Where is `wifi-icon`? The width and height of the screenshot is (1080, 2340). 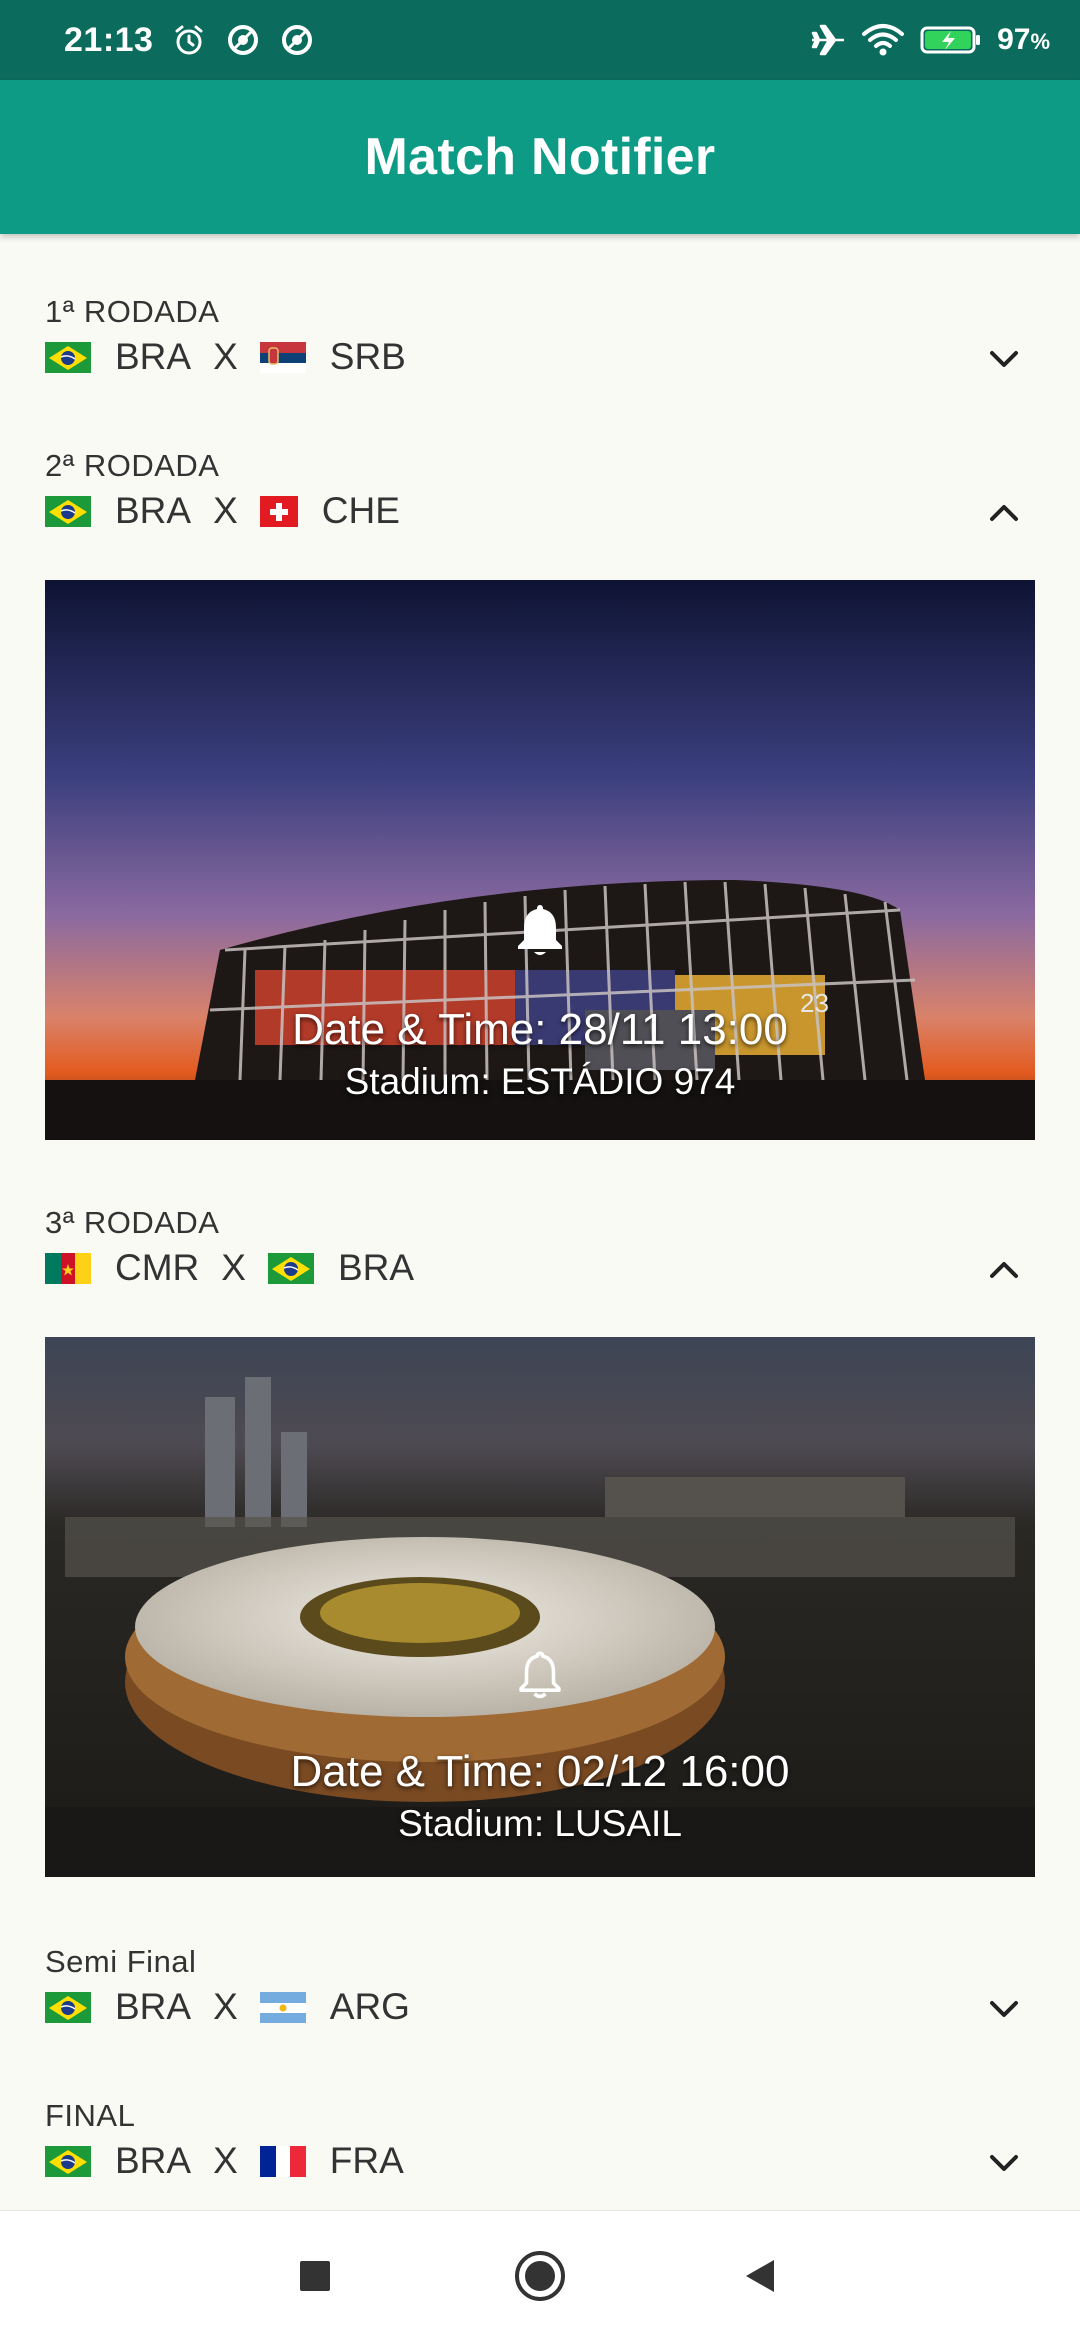
wifi-icon is located at coordinates (883, 40).